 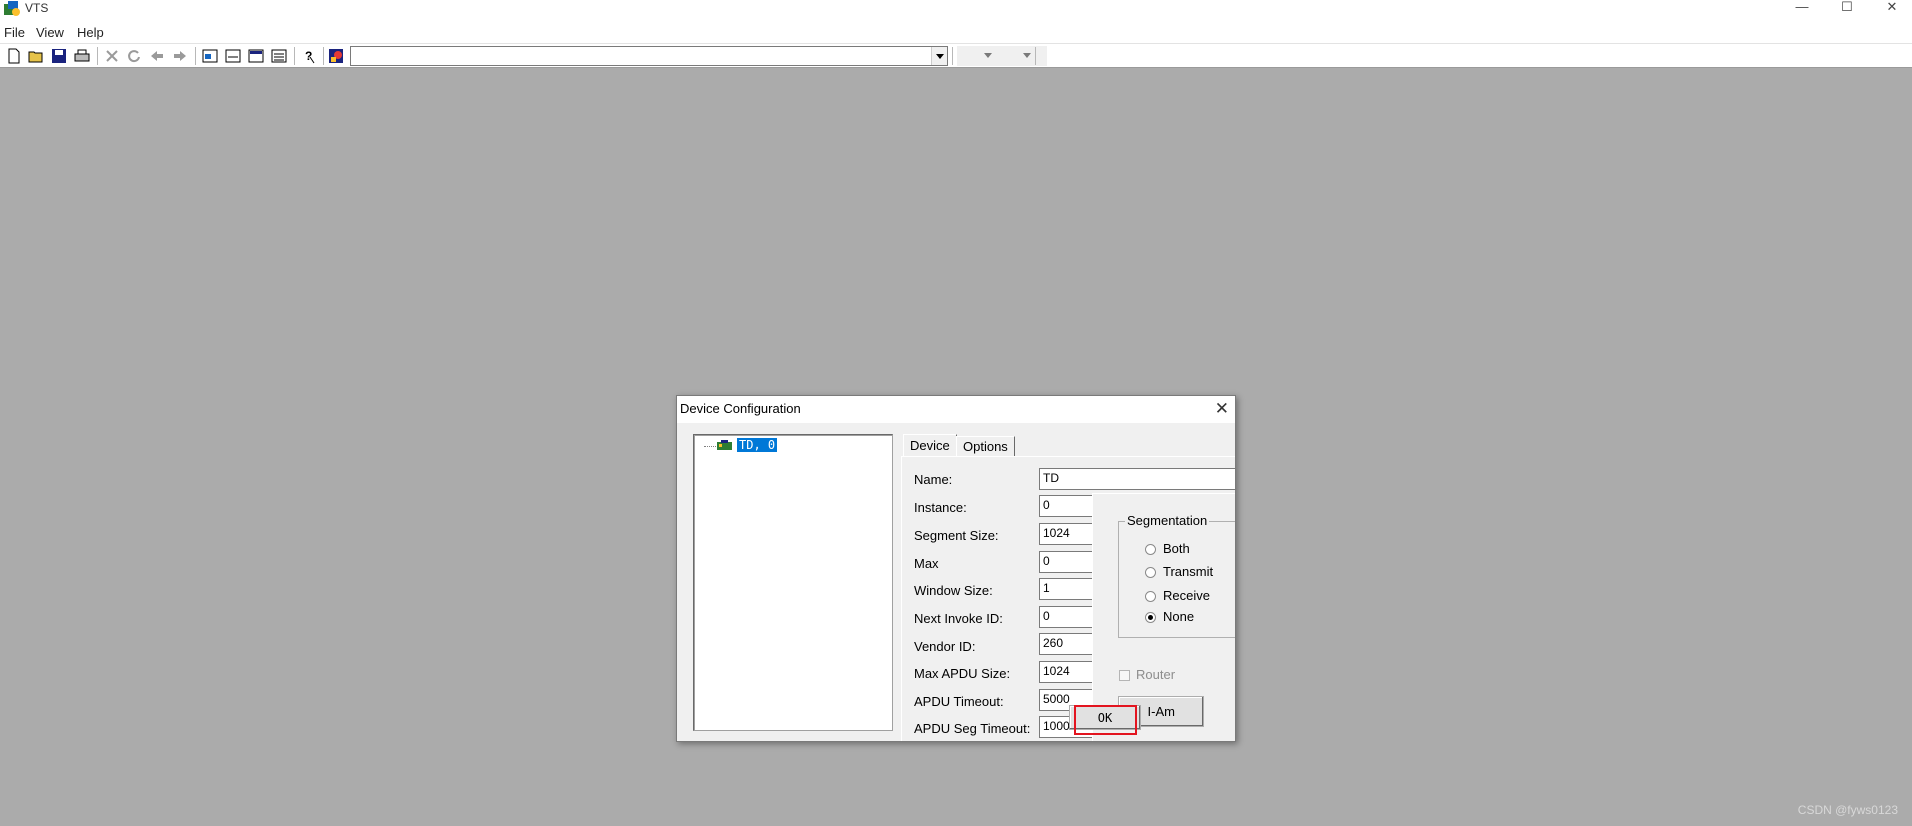 What do you see at coordinates (740, 408) in the screenshot?
I see `dialog-title: Device Configuration` at bounding box center [740, 408].